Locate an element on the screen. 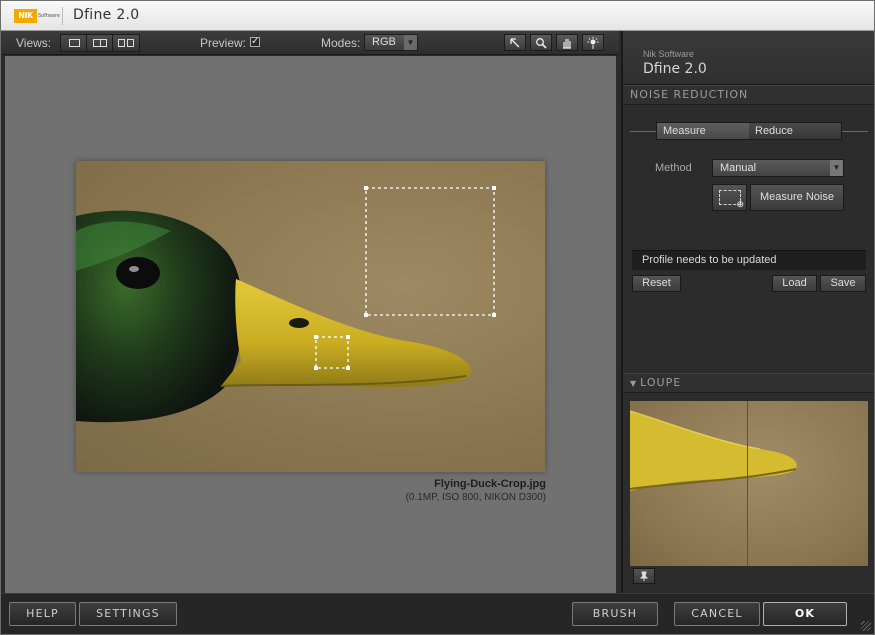 The width and height of the screenshot is (875, 635). toolbar: Views: Preview: ✓ Modes: RGB ▼ is located at coordinates (310, 43).